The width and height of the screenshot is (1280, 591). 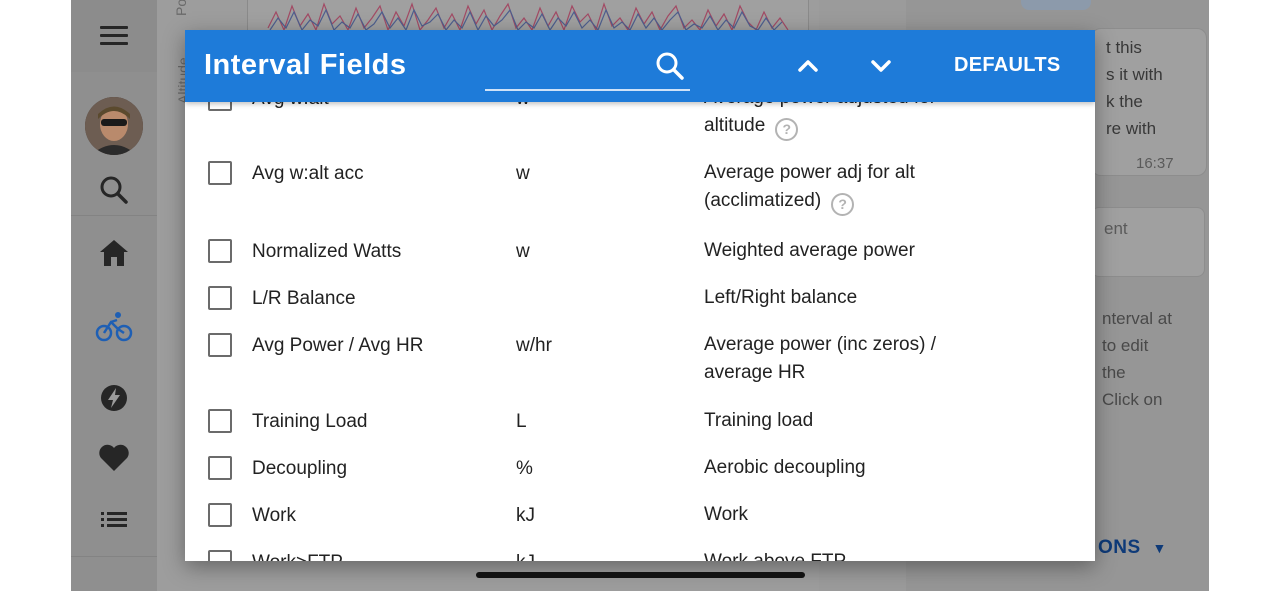 I want to click on field-name: Work, so click(x=274, y=515).